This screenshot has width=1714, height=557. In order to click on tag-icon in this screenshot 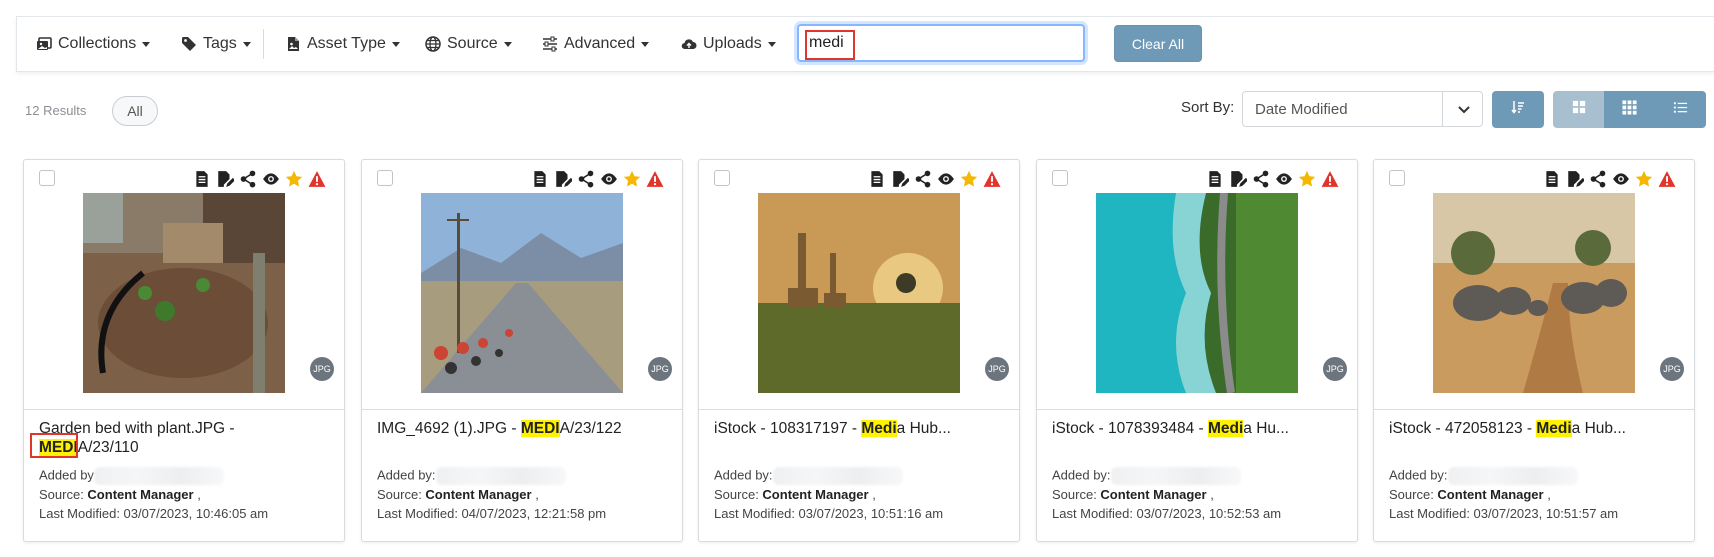, I will do `click(189, 44)`.